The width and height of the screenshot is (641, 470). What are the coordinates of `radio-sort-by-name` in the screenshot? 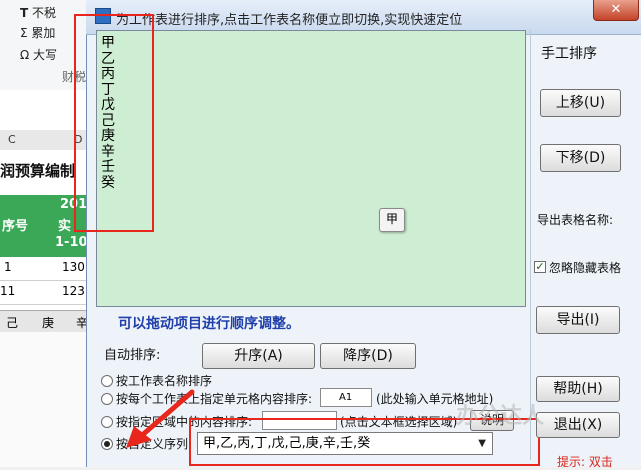 It's located at (107, 381).